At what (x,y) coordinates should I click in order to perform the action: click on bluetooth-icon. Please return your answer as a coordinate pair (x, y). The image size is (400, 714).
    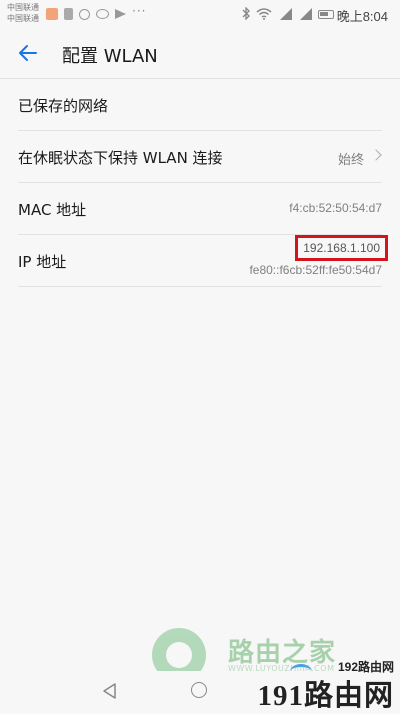
    Looking at the image, I should click on (246, 14).